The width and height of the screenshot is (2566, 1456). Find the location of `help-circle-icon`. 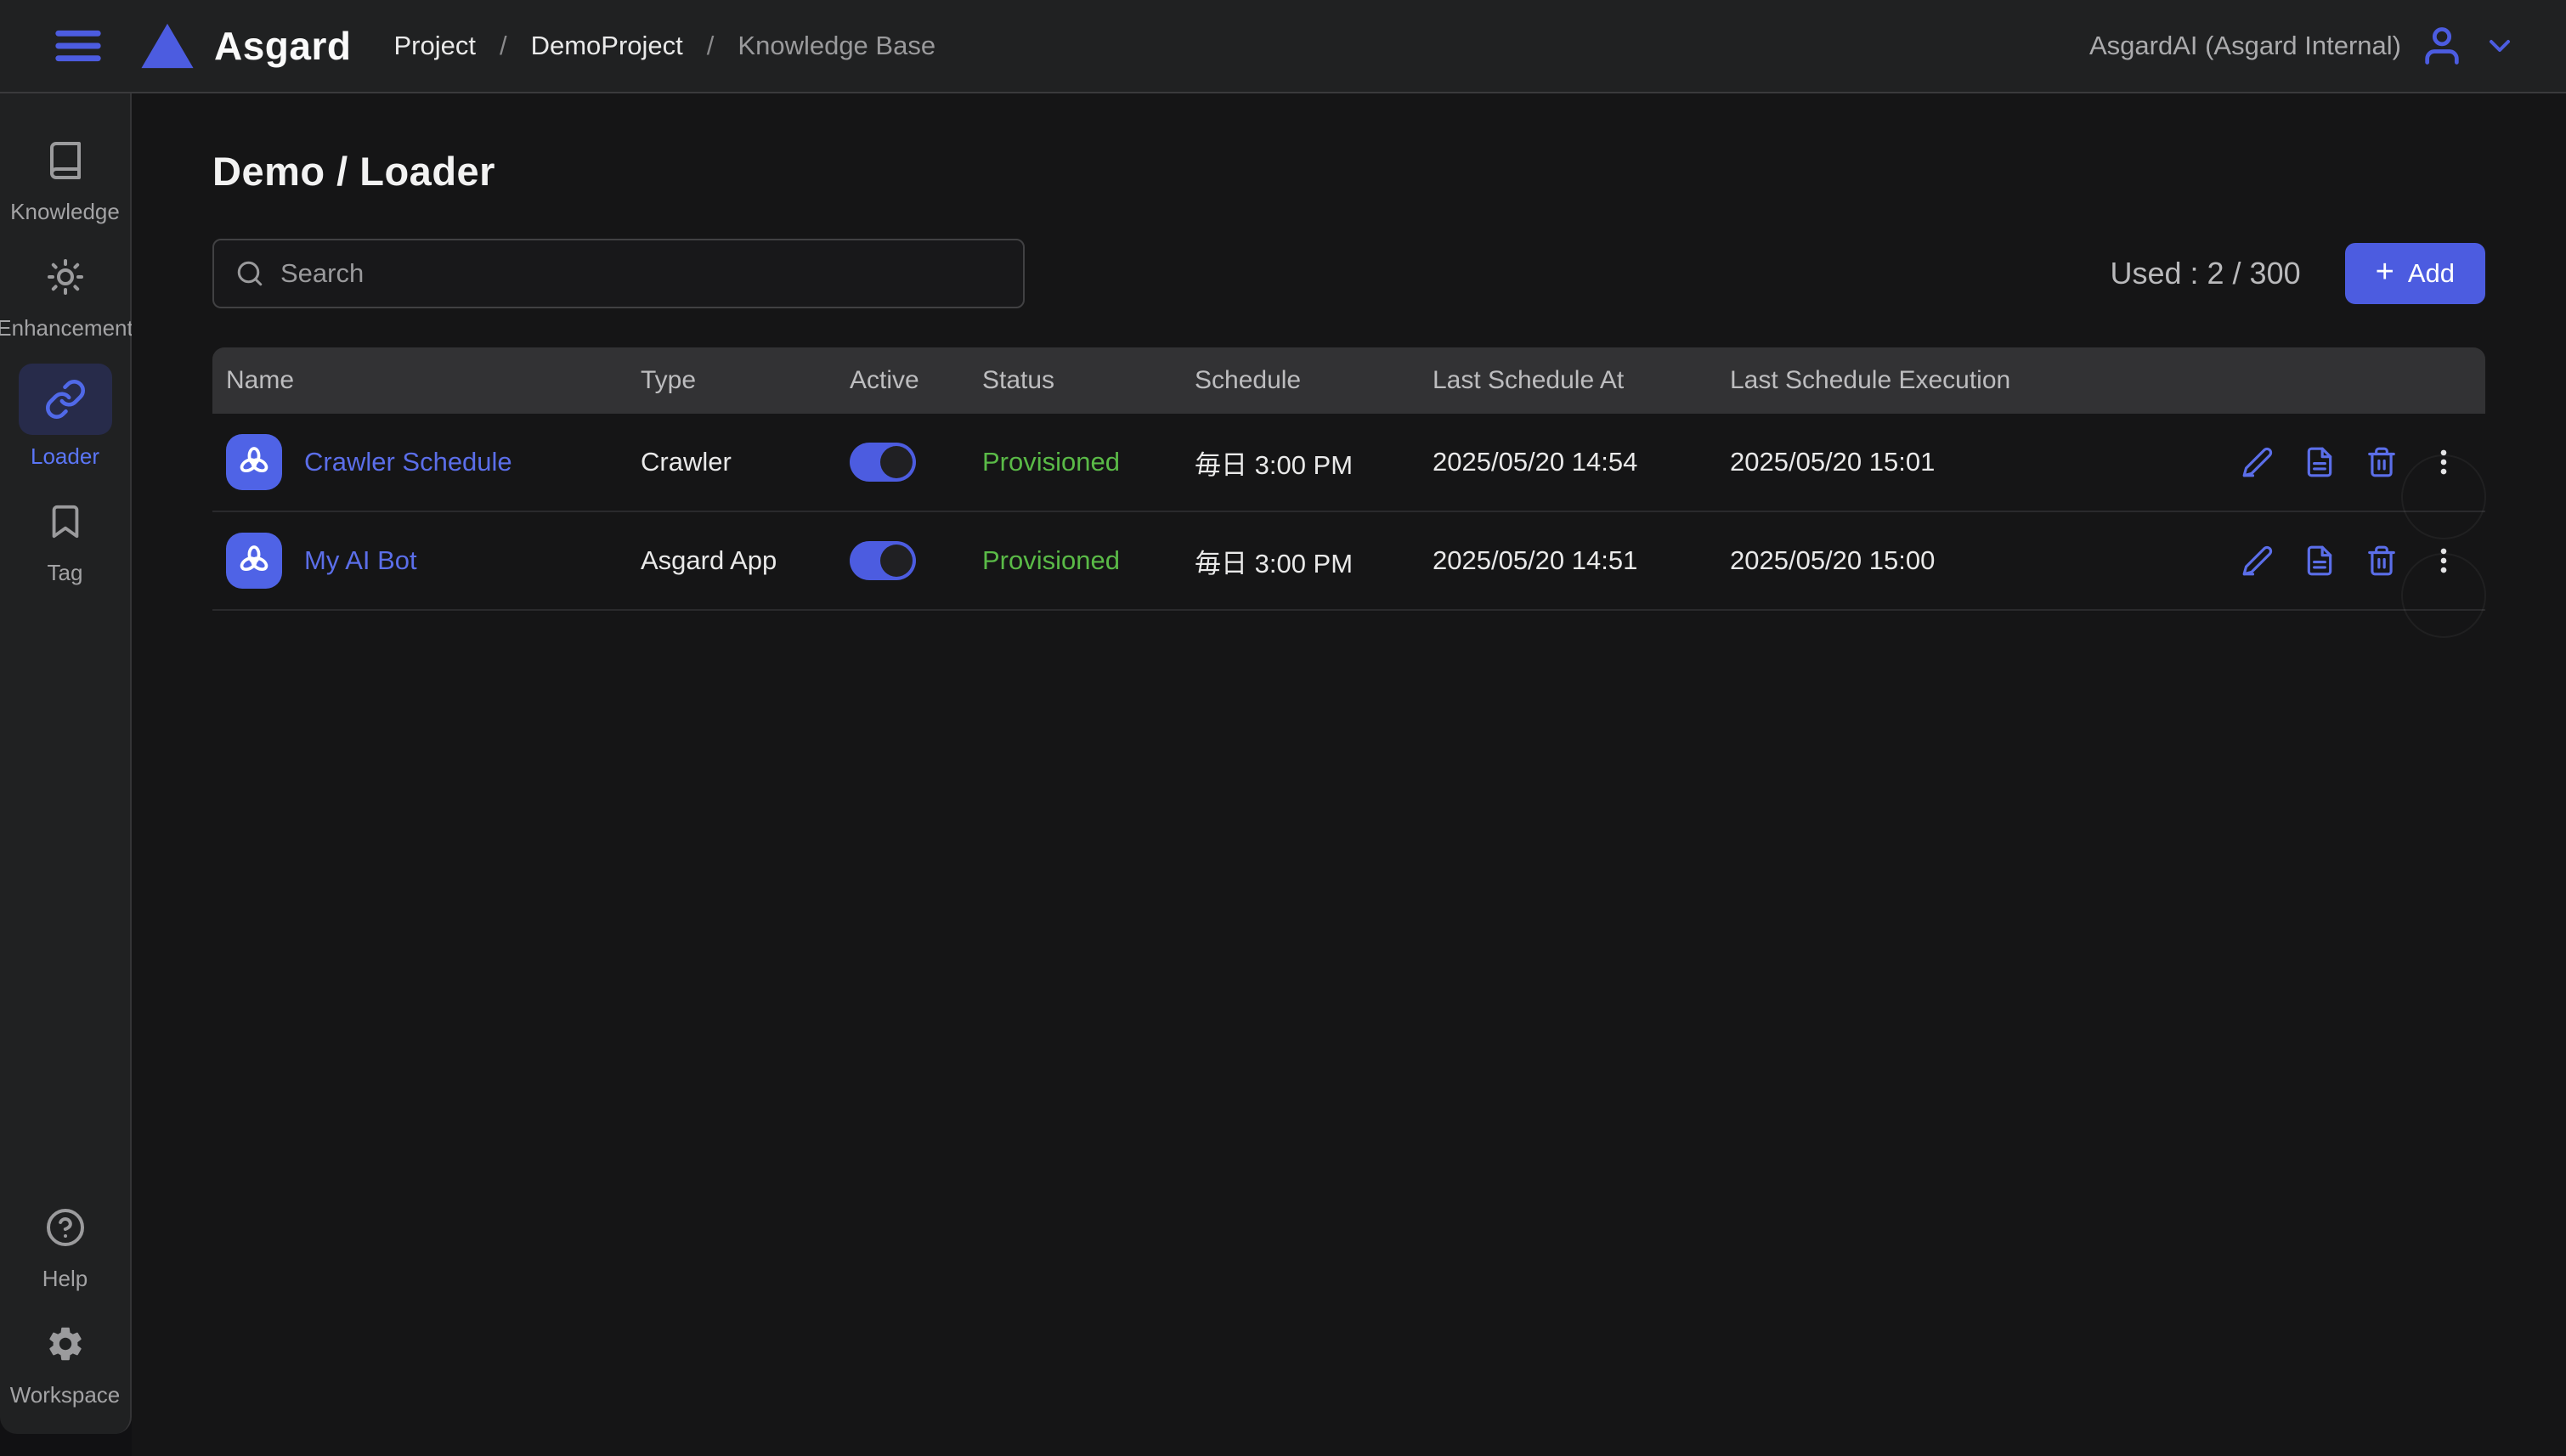

help-circle-icon is located at coordinates (65, 1228).